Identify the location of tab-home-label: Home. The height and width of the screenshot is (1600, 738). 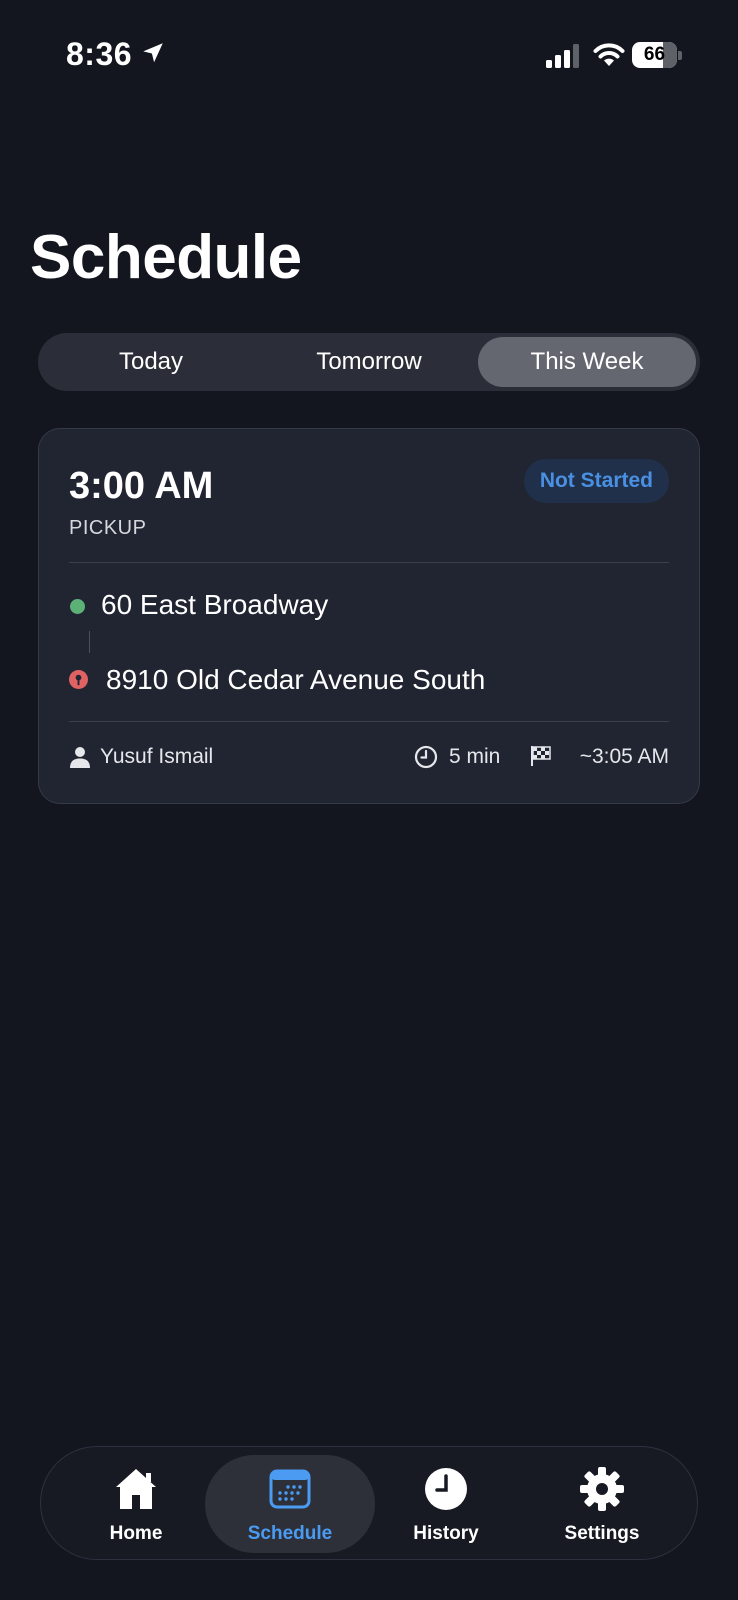
(136, 1533).